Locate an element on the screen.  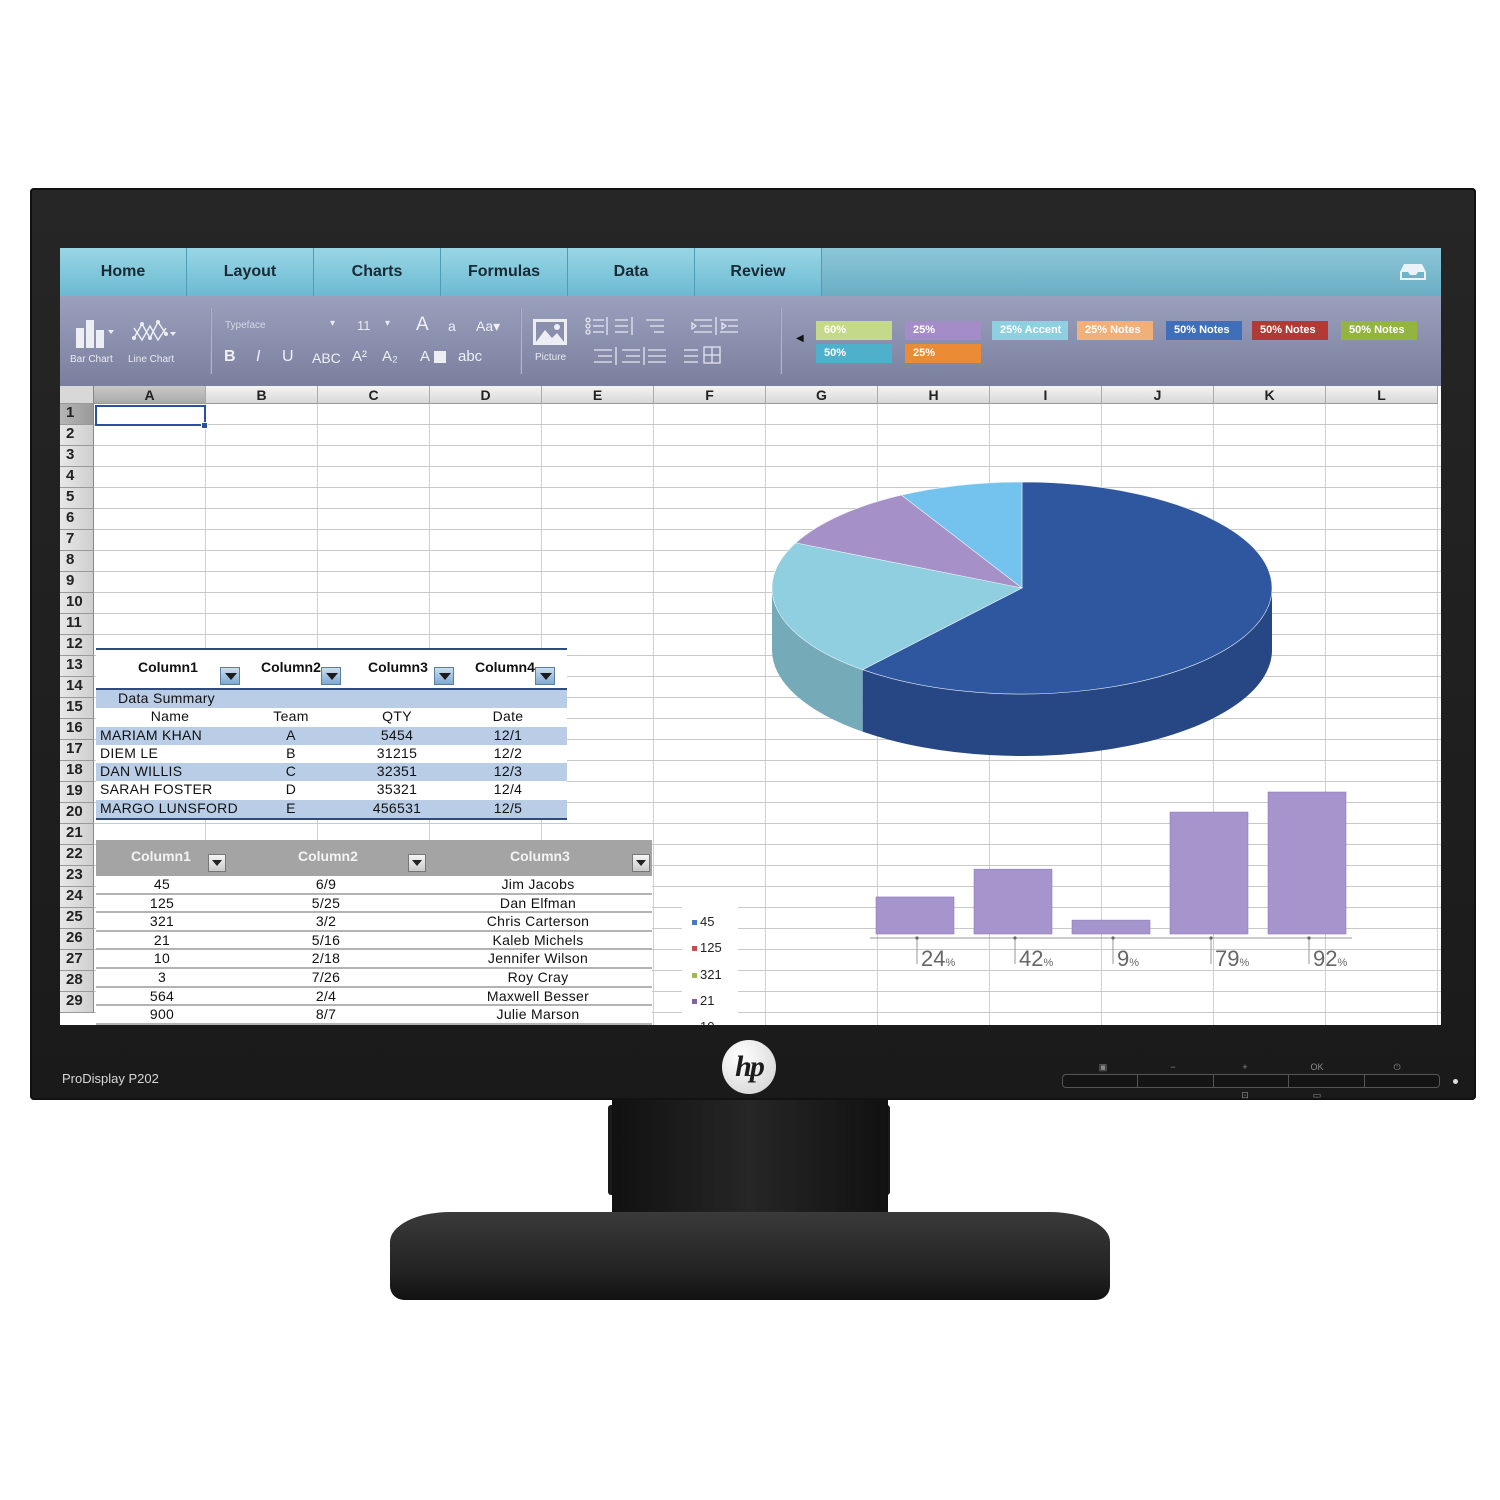
row-header-6: 6 is located at coordinates (77, 519).